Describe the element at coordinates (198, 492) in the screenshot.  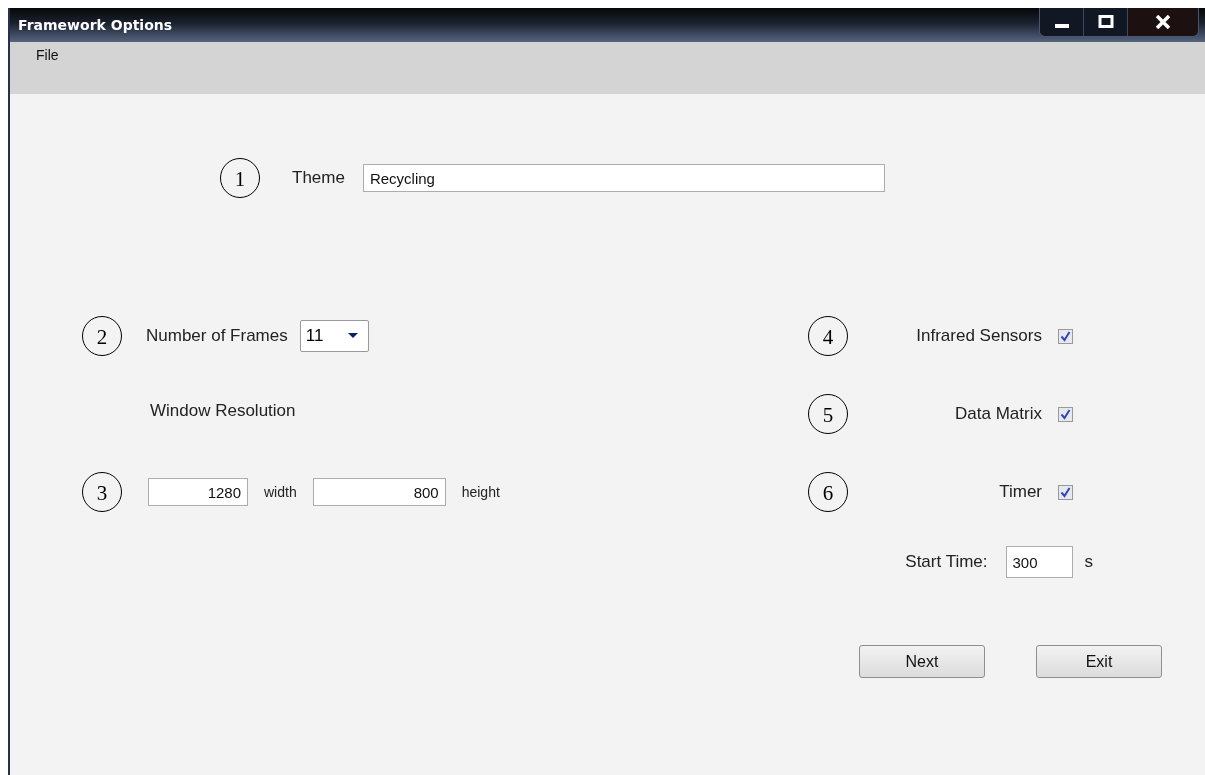
I see `width-field: 1280` at that location.